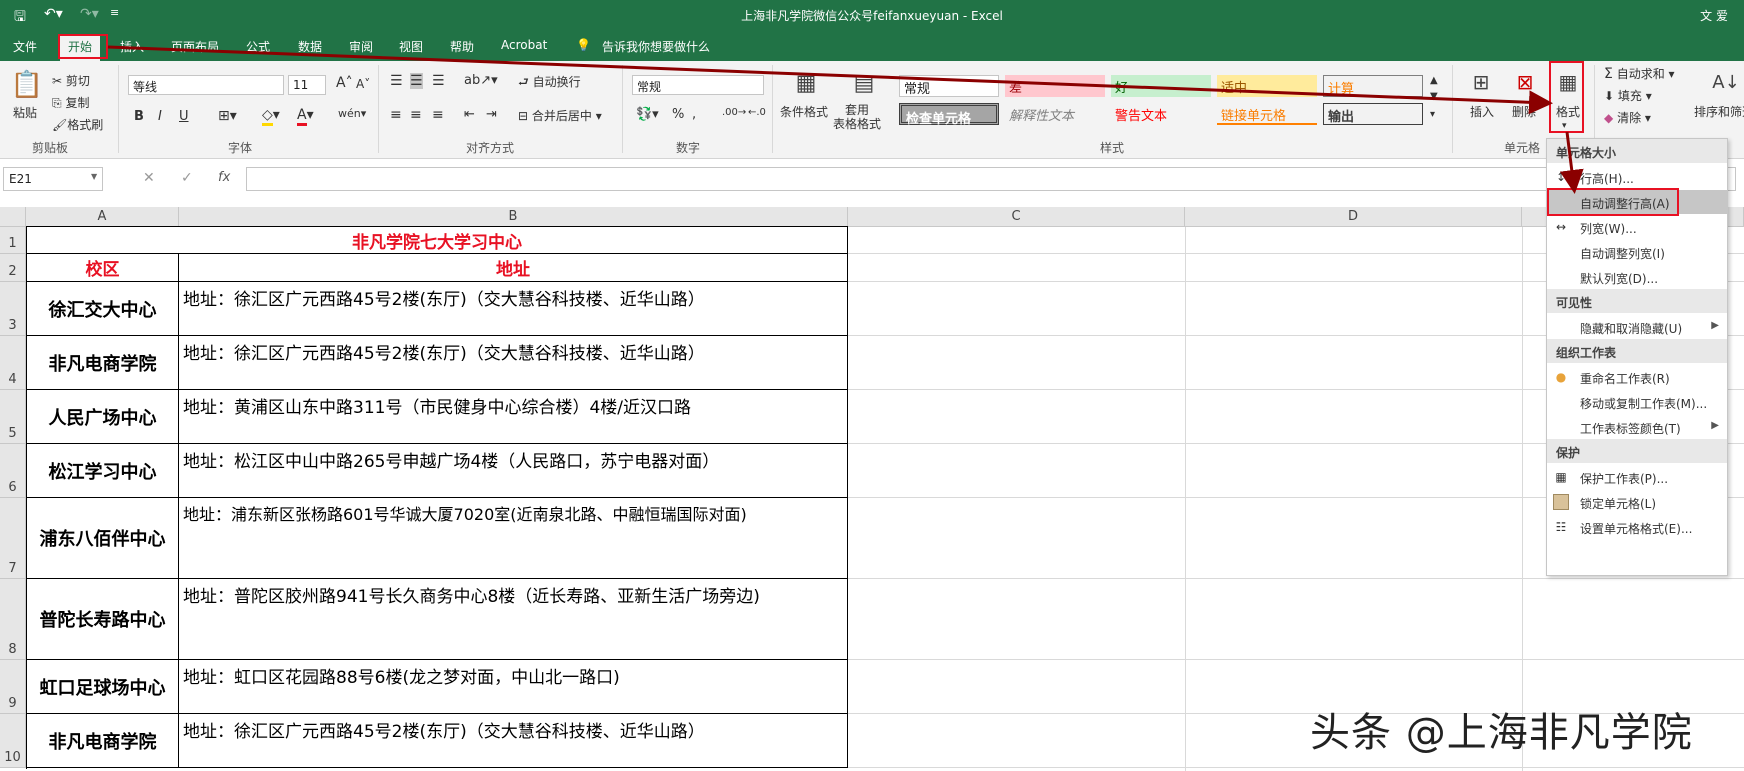 This screenshot has height=771, width=1744. Describe the element at coordinates (830, 80) in the screenshot. I see `arrow-home-to-format` at that location.